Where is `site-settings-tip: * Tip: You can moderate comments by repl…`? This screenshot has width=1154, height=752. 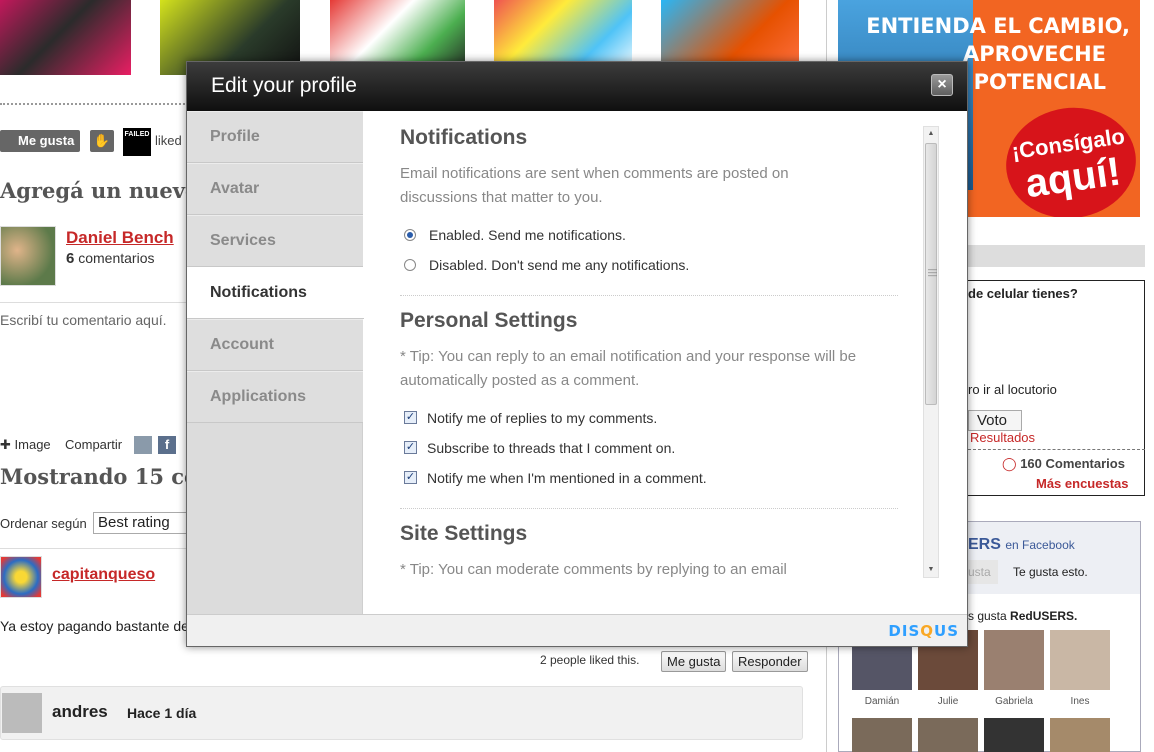
site-settings-tip: * Tip: You can moderate comments by repl… is located at coordinates (593, 569).